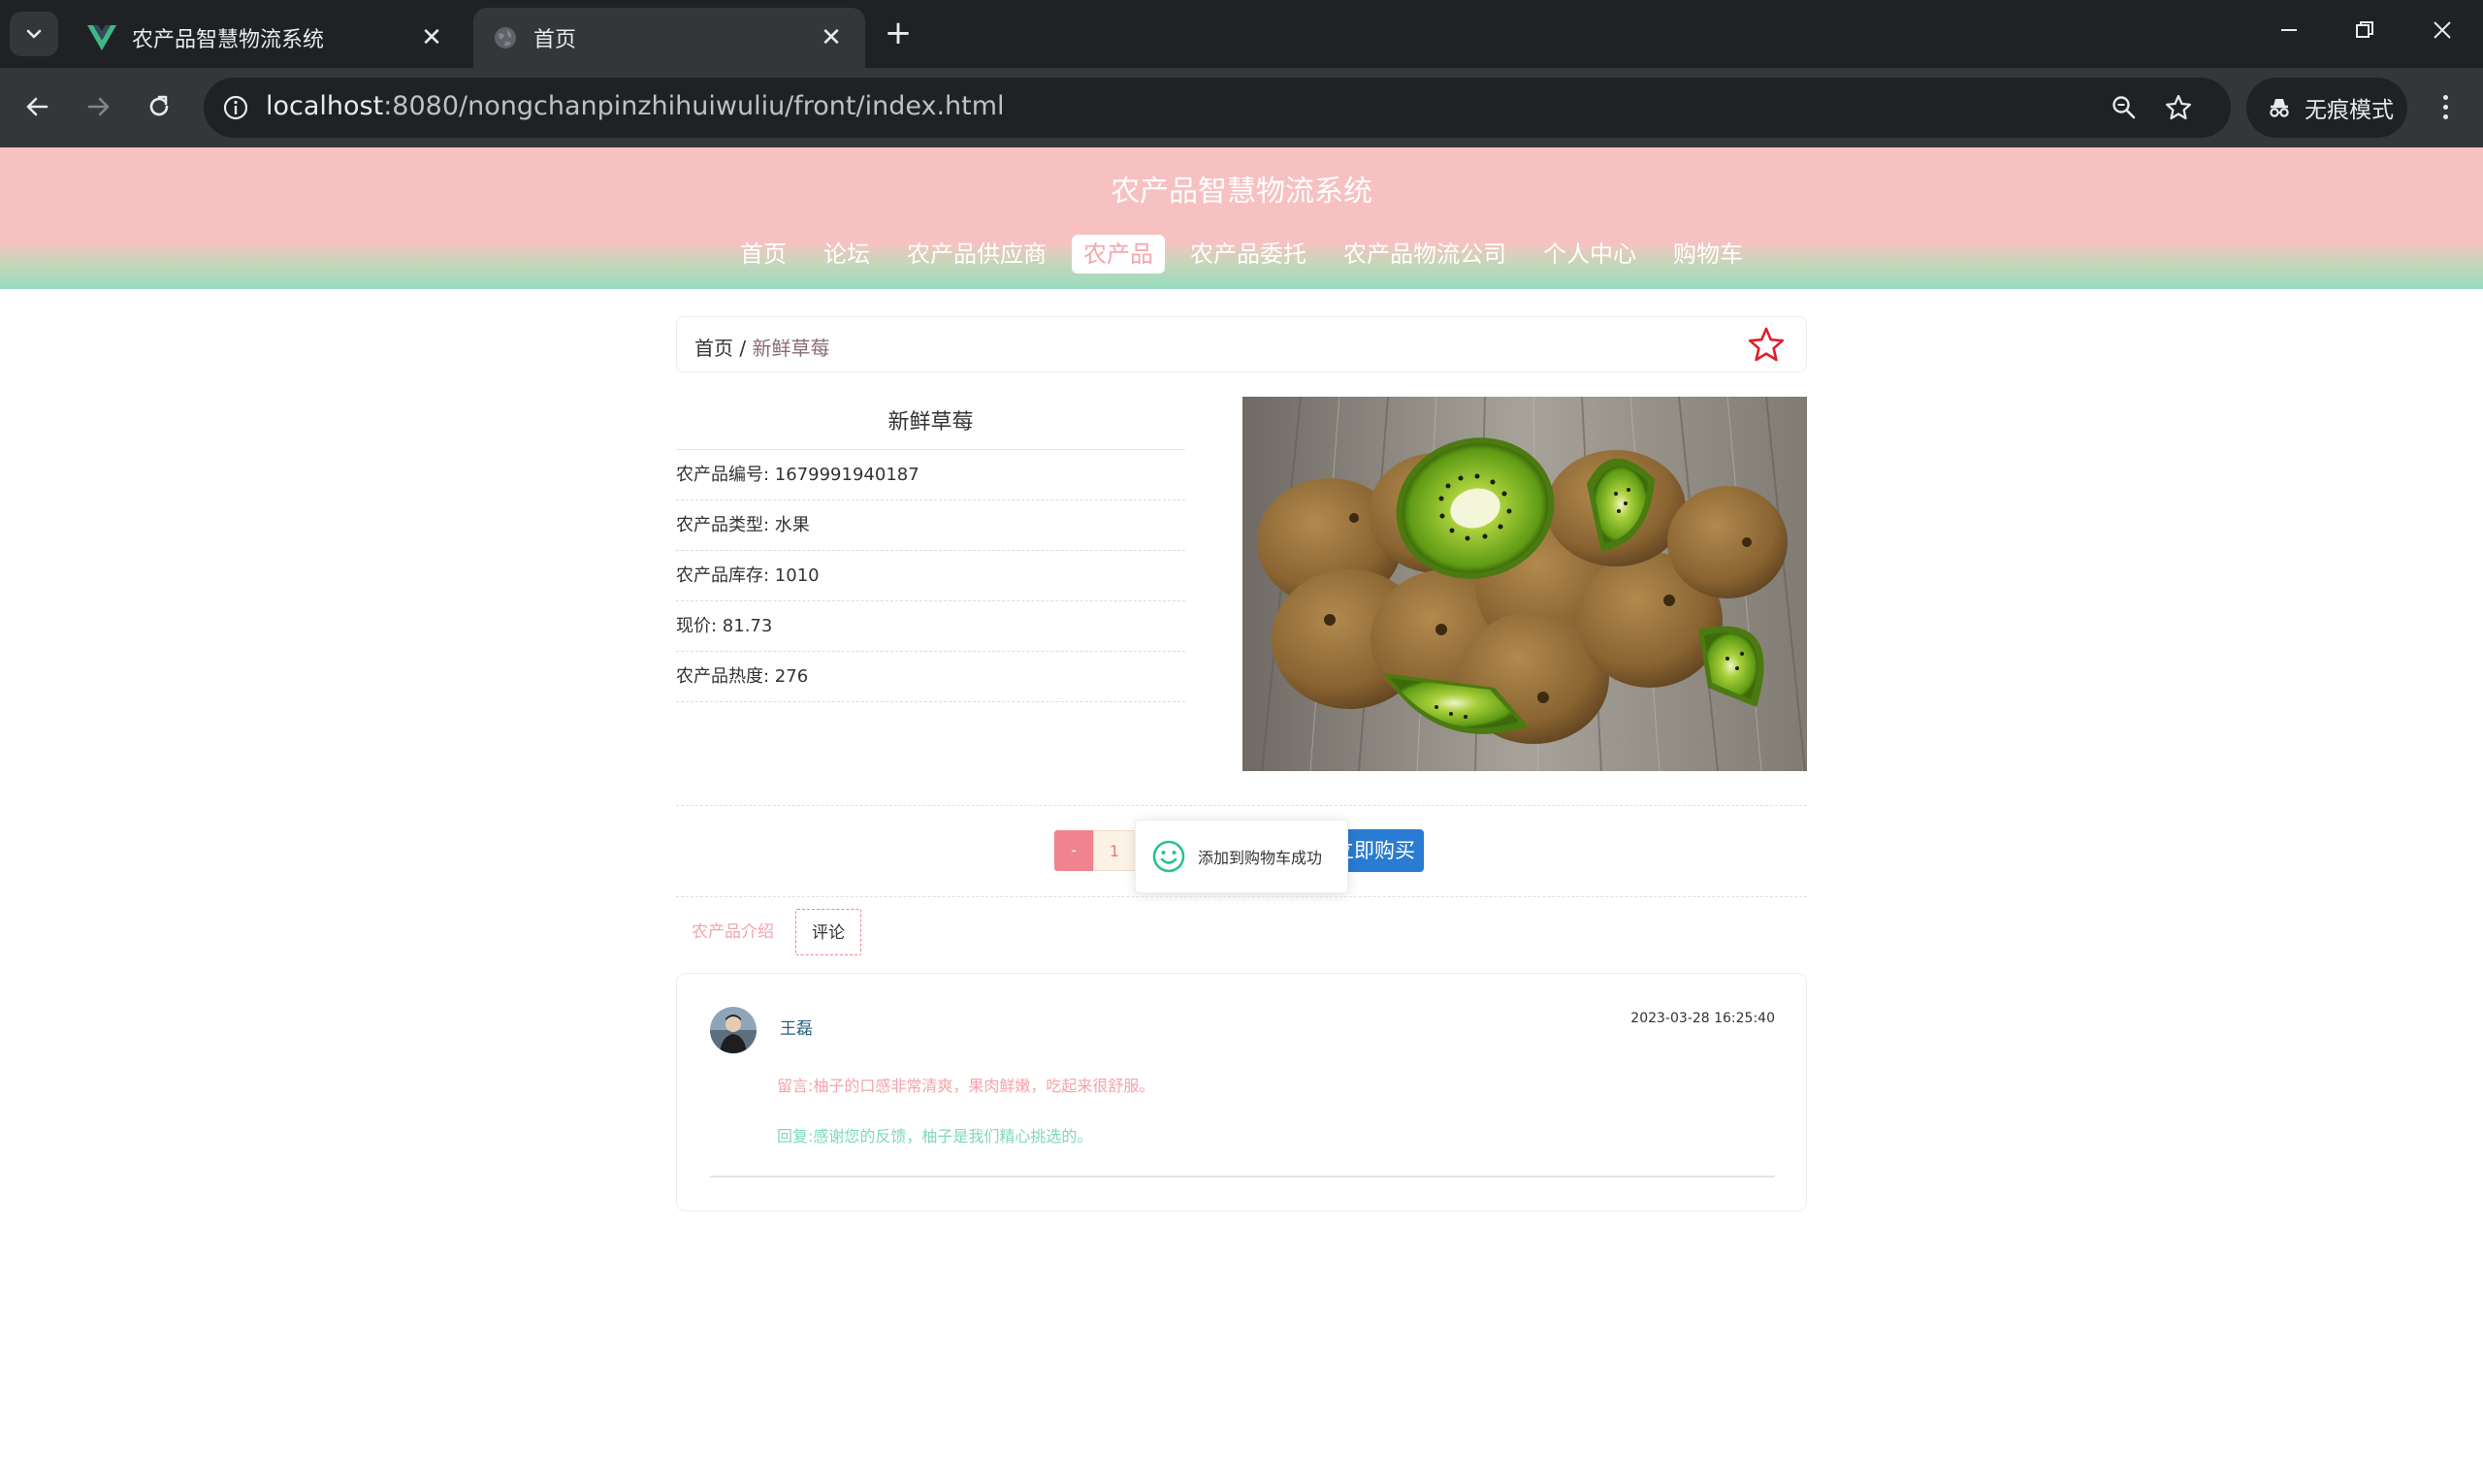 This screenshot has width=2483, height=1484. Describe the element at coordinates (236, 107) in the screenshot. I see `site-info-icon` at that location.